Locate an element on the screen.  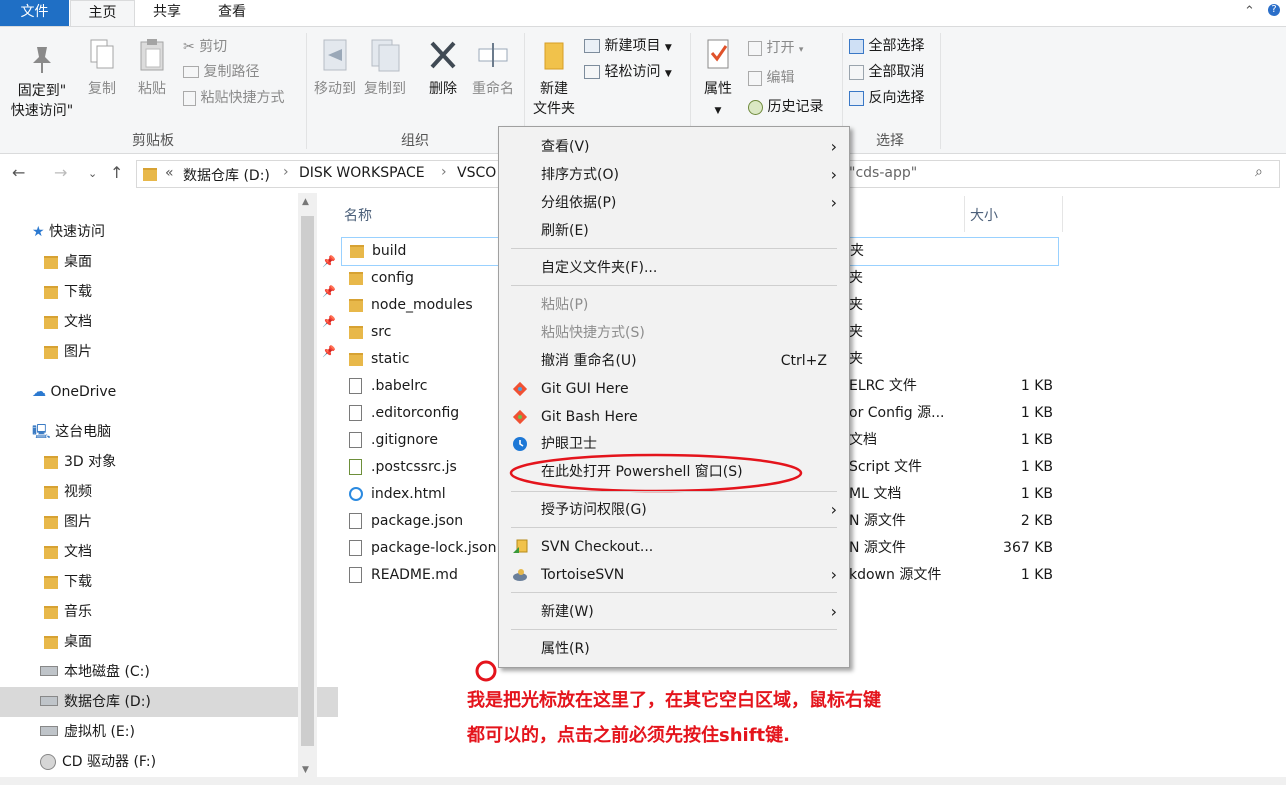
tab-file: 文件 is located at coordinates (34, 13).